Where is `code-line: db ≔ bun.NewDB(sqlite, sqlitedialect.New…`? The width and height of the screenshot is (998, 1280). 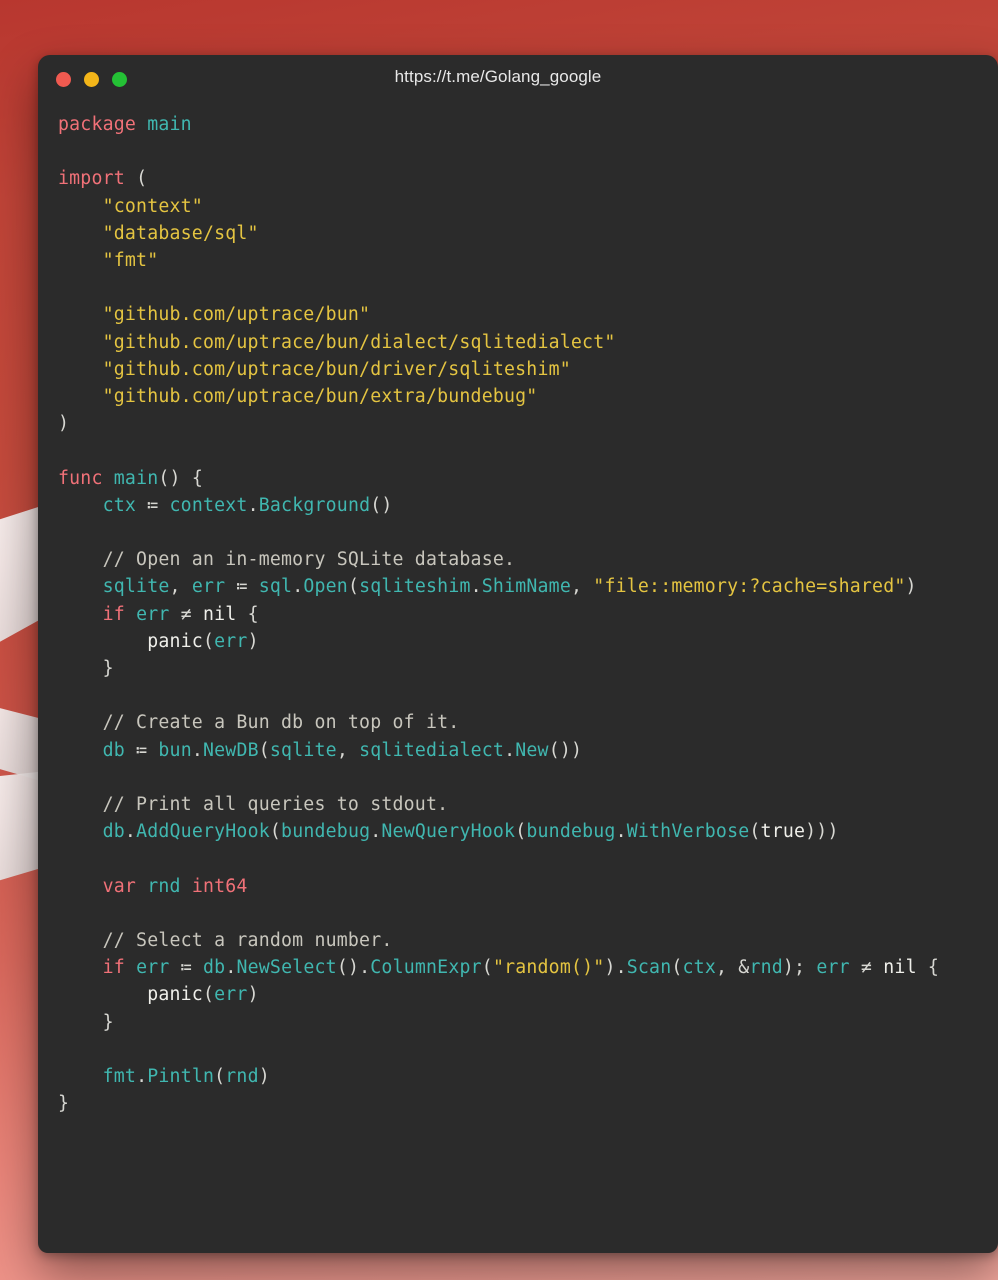
code-line: db ≔ bun.NewDB(sqlite, sqlitedialect.New… is located at coordinates (342, 750).